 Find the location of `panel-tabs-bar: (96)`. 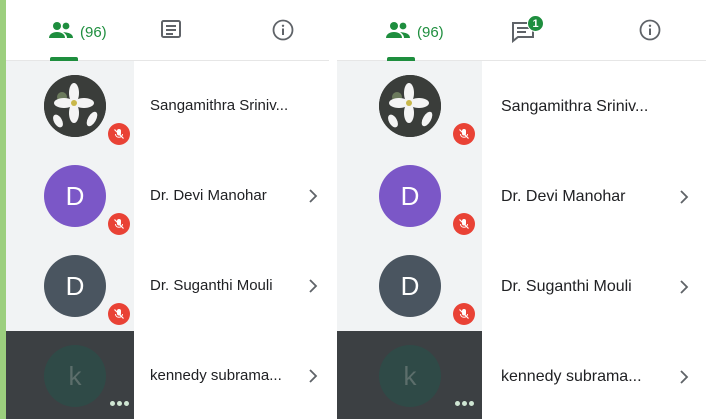

panel-tabs-bar: (96) is located at coordinates (167, 30).